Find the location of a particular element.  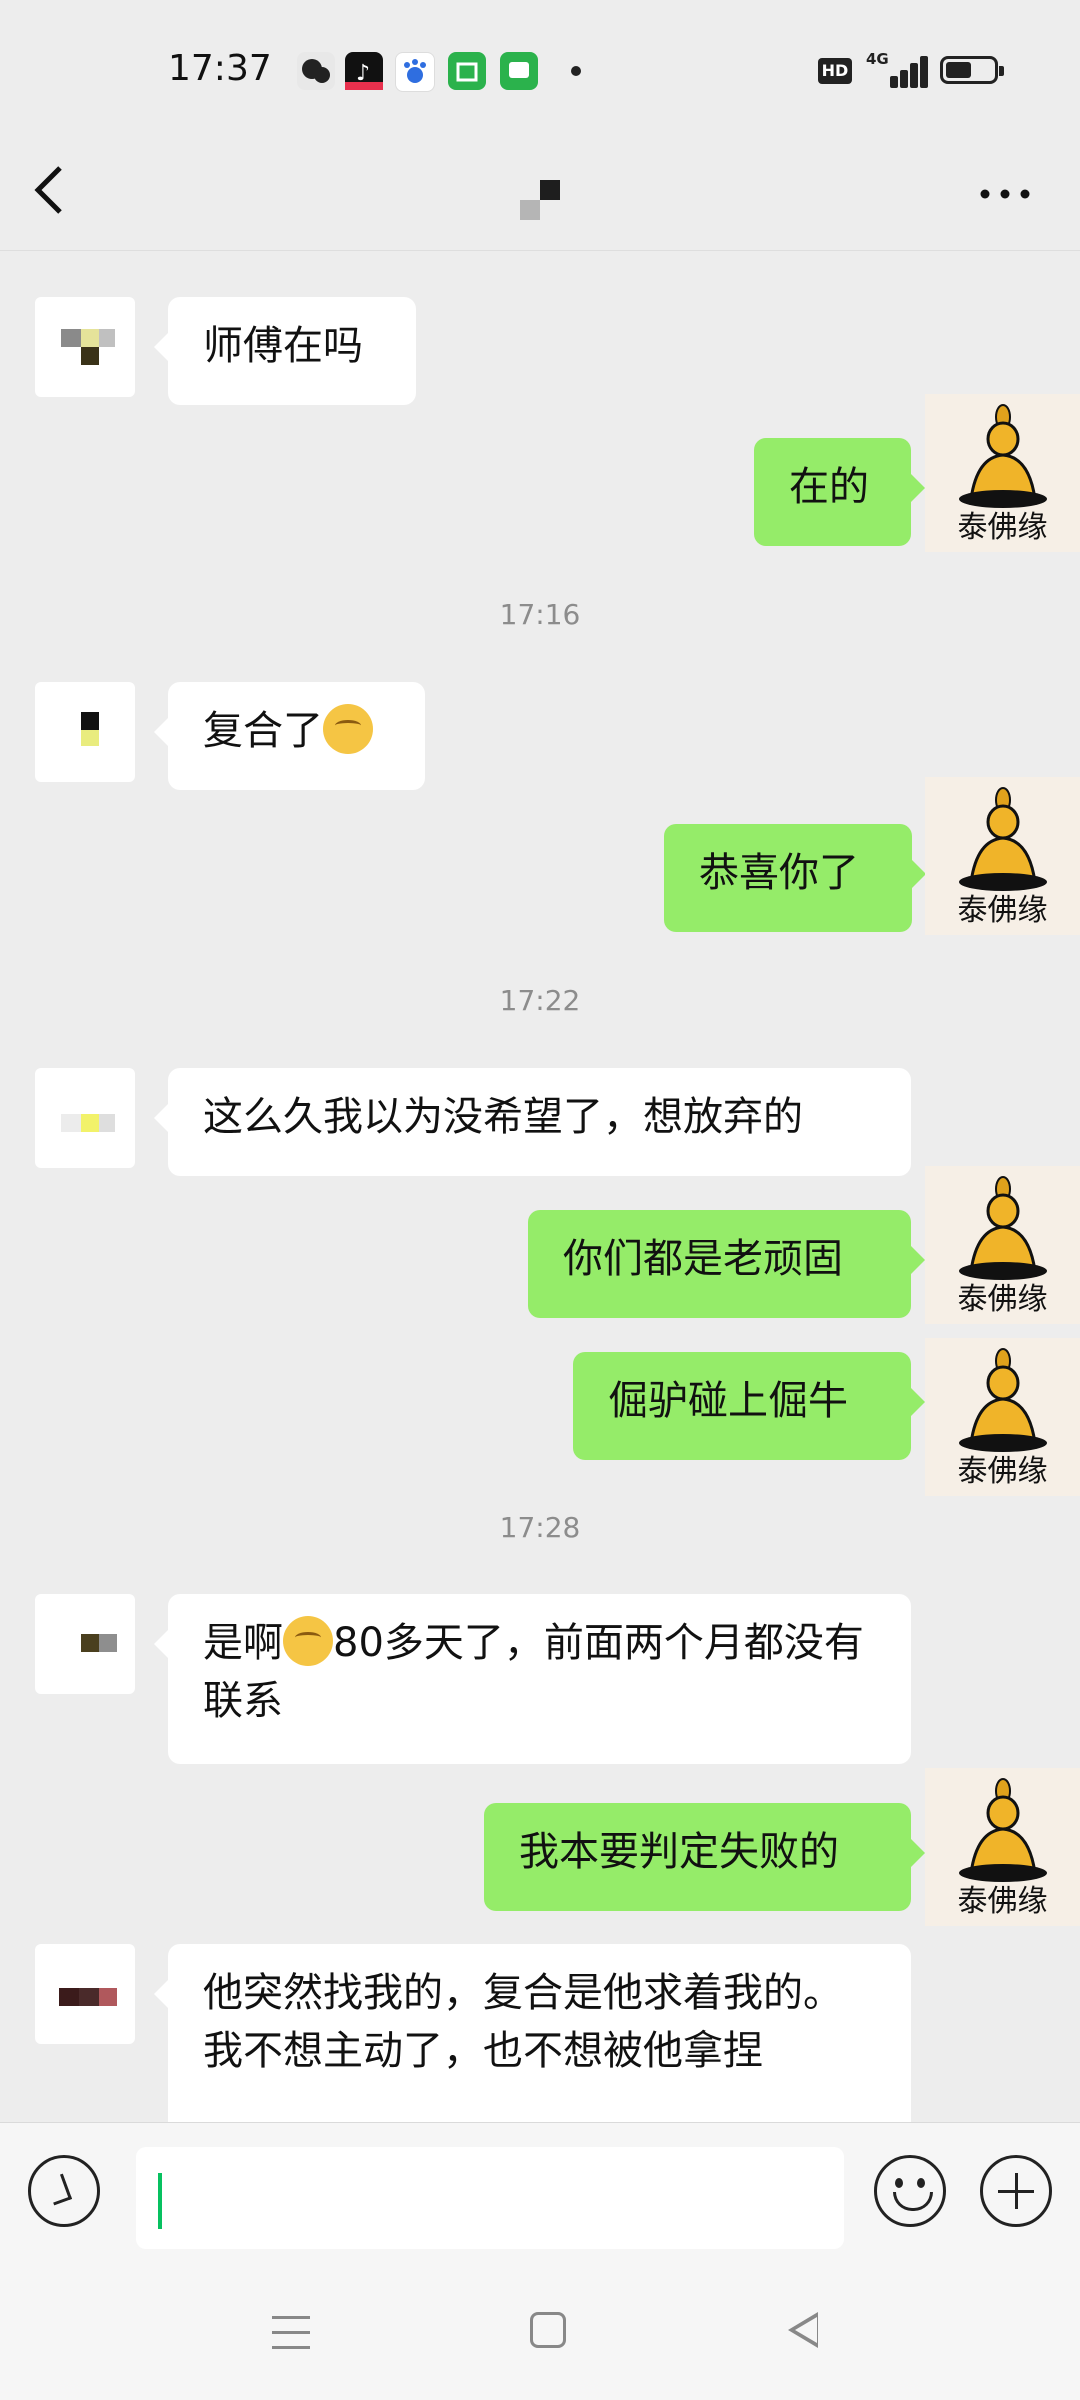

outgoing-message: 你们都是老顽固 is located at coordinates (726, 1264).